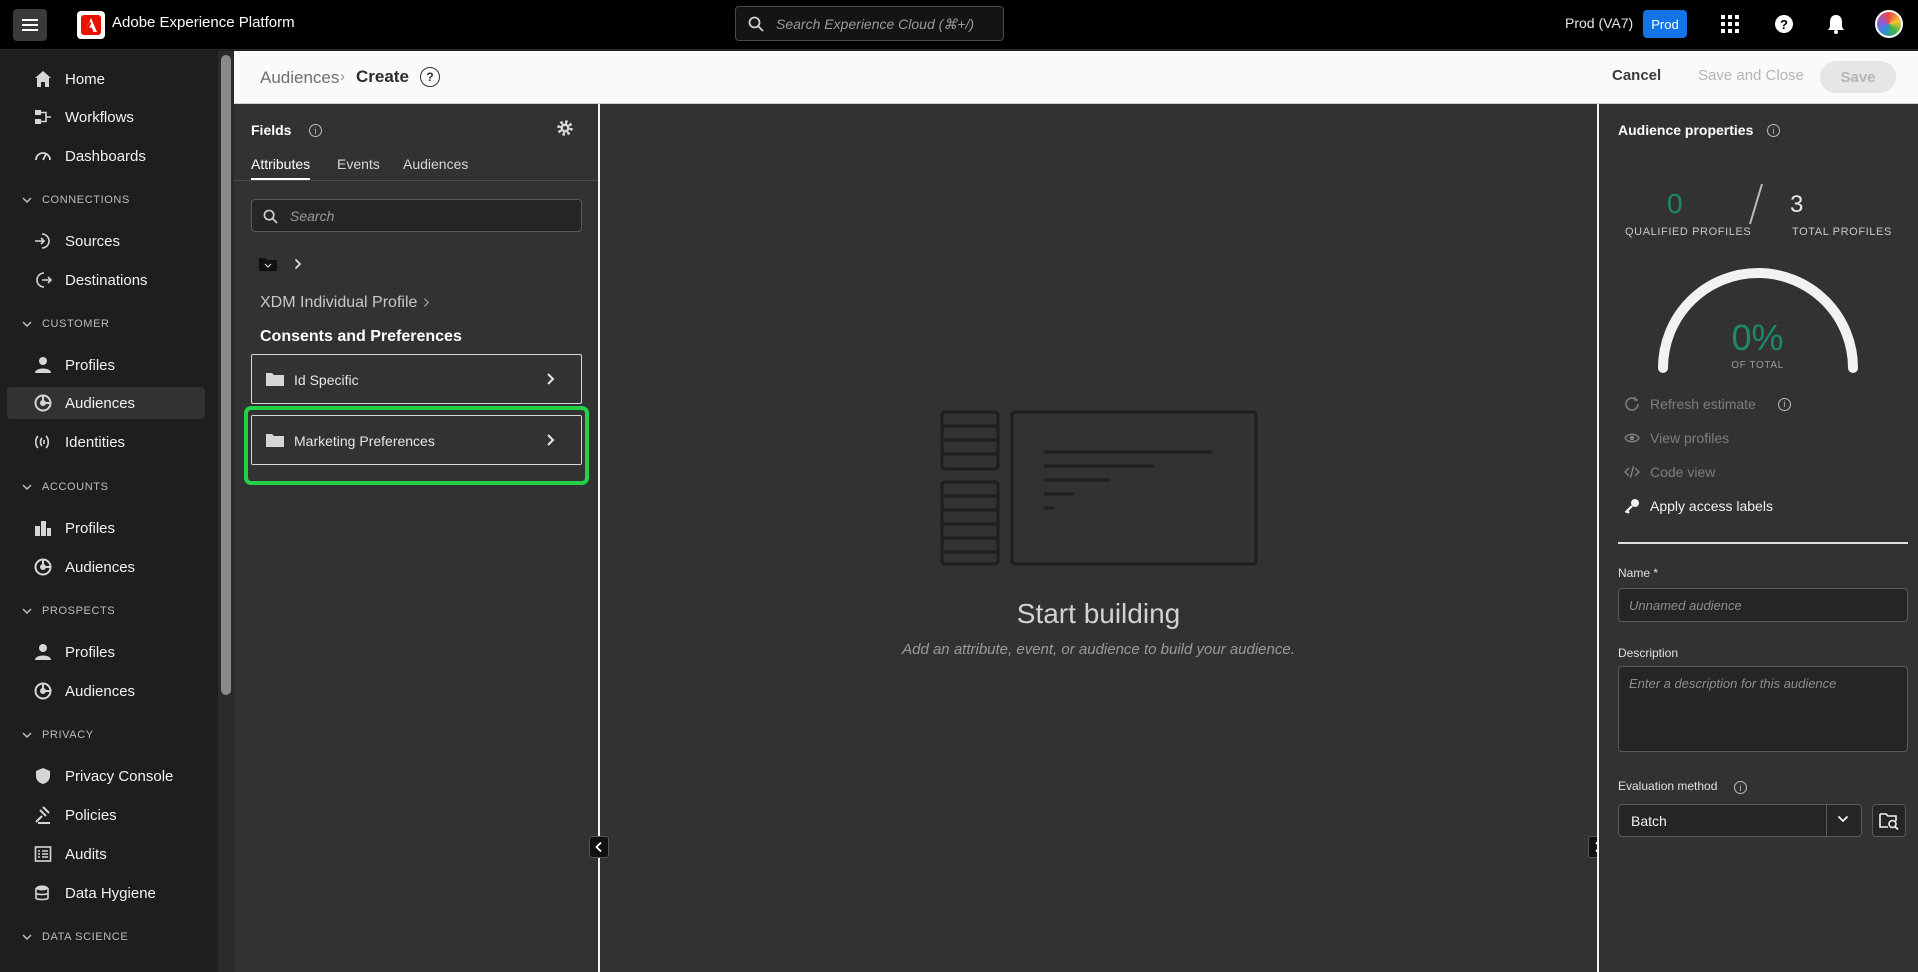  I want to click on view-profiles-action: View profiles, so click(1676, 438).